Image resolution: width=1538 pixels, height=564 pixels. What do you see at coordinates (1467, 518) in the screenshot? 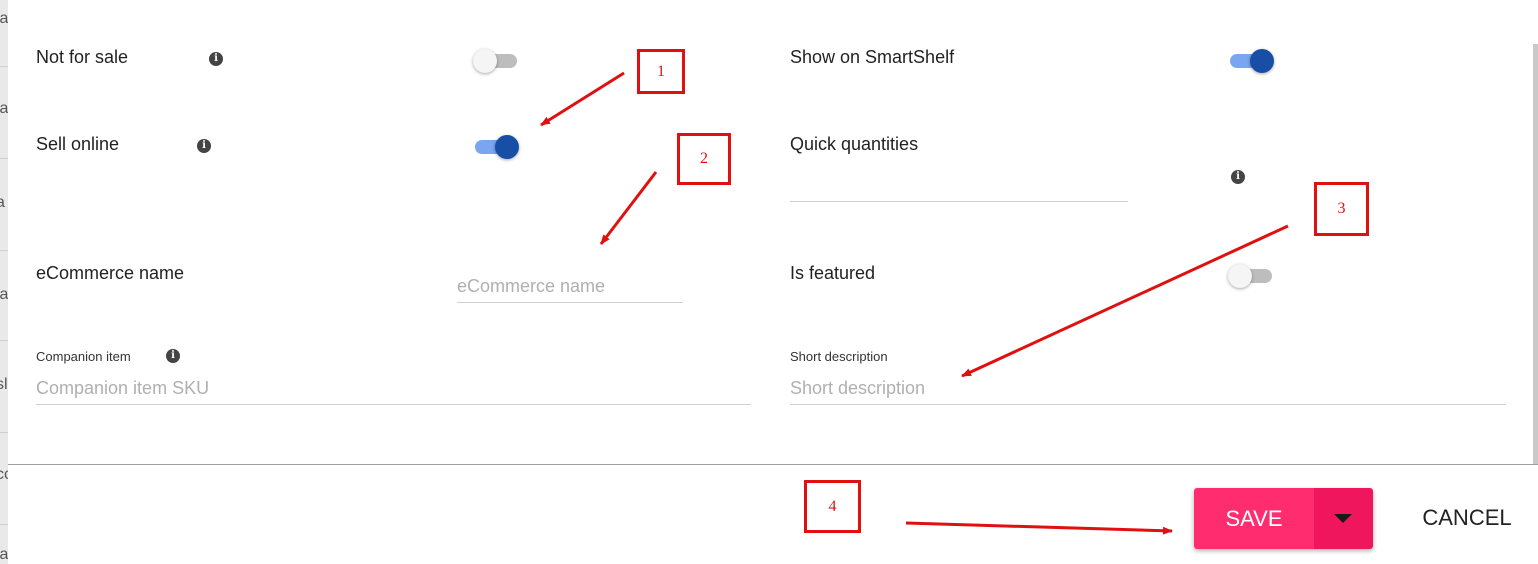
I see `cancel-button: CANCEL` at bounding box center [1467, 518].